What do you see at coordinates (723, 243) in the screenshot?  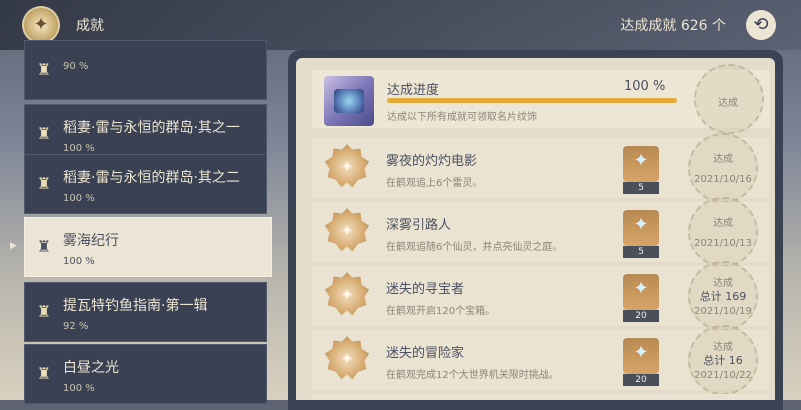 I see `completion-date: 2021/10/13` at bounding box center [723, 243].